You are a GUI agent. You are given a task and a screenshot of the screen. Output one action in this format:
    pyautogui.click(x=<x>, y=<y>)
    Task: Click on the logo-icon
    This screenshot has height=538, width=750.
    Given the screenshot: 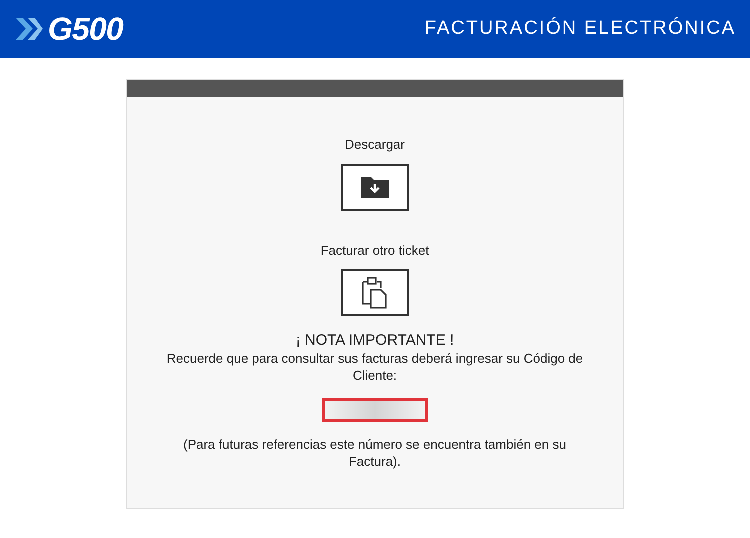 What is the action you would take?
    pyautogui.click(x=29, y=29)
    